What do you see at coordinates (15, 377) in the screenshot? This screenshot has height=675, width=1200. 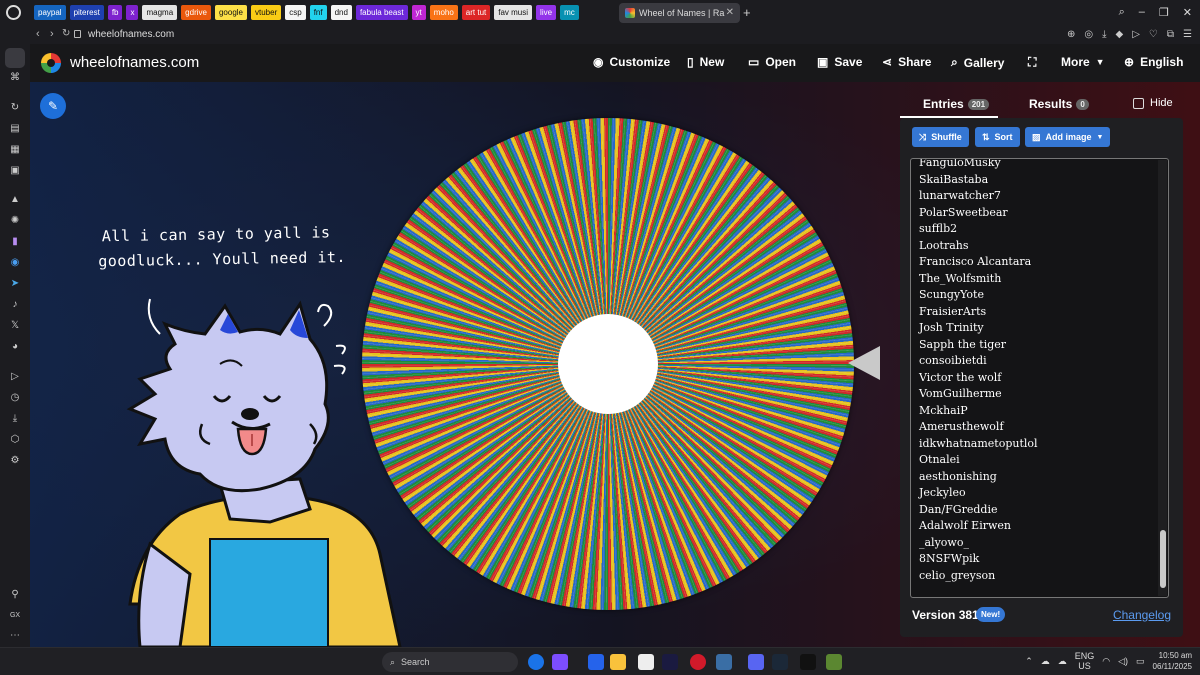 I see `player-icon: ▷` at bounding box center [15, 377].